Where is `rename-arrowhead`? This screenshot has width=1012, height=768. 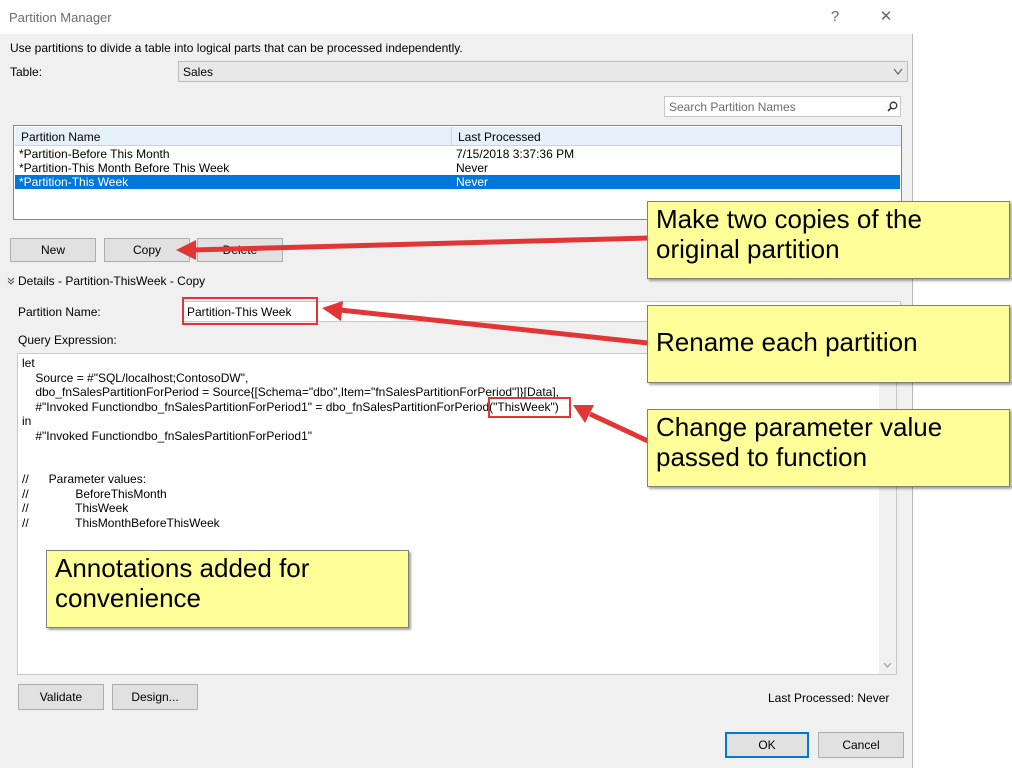 rename-arrowhead is located at coordinates (332, 311).